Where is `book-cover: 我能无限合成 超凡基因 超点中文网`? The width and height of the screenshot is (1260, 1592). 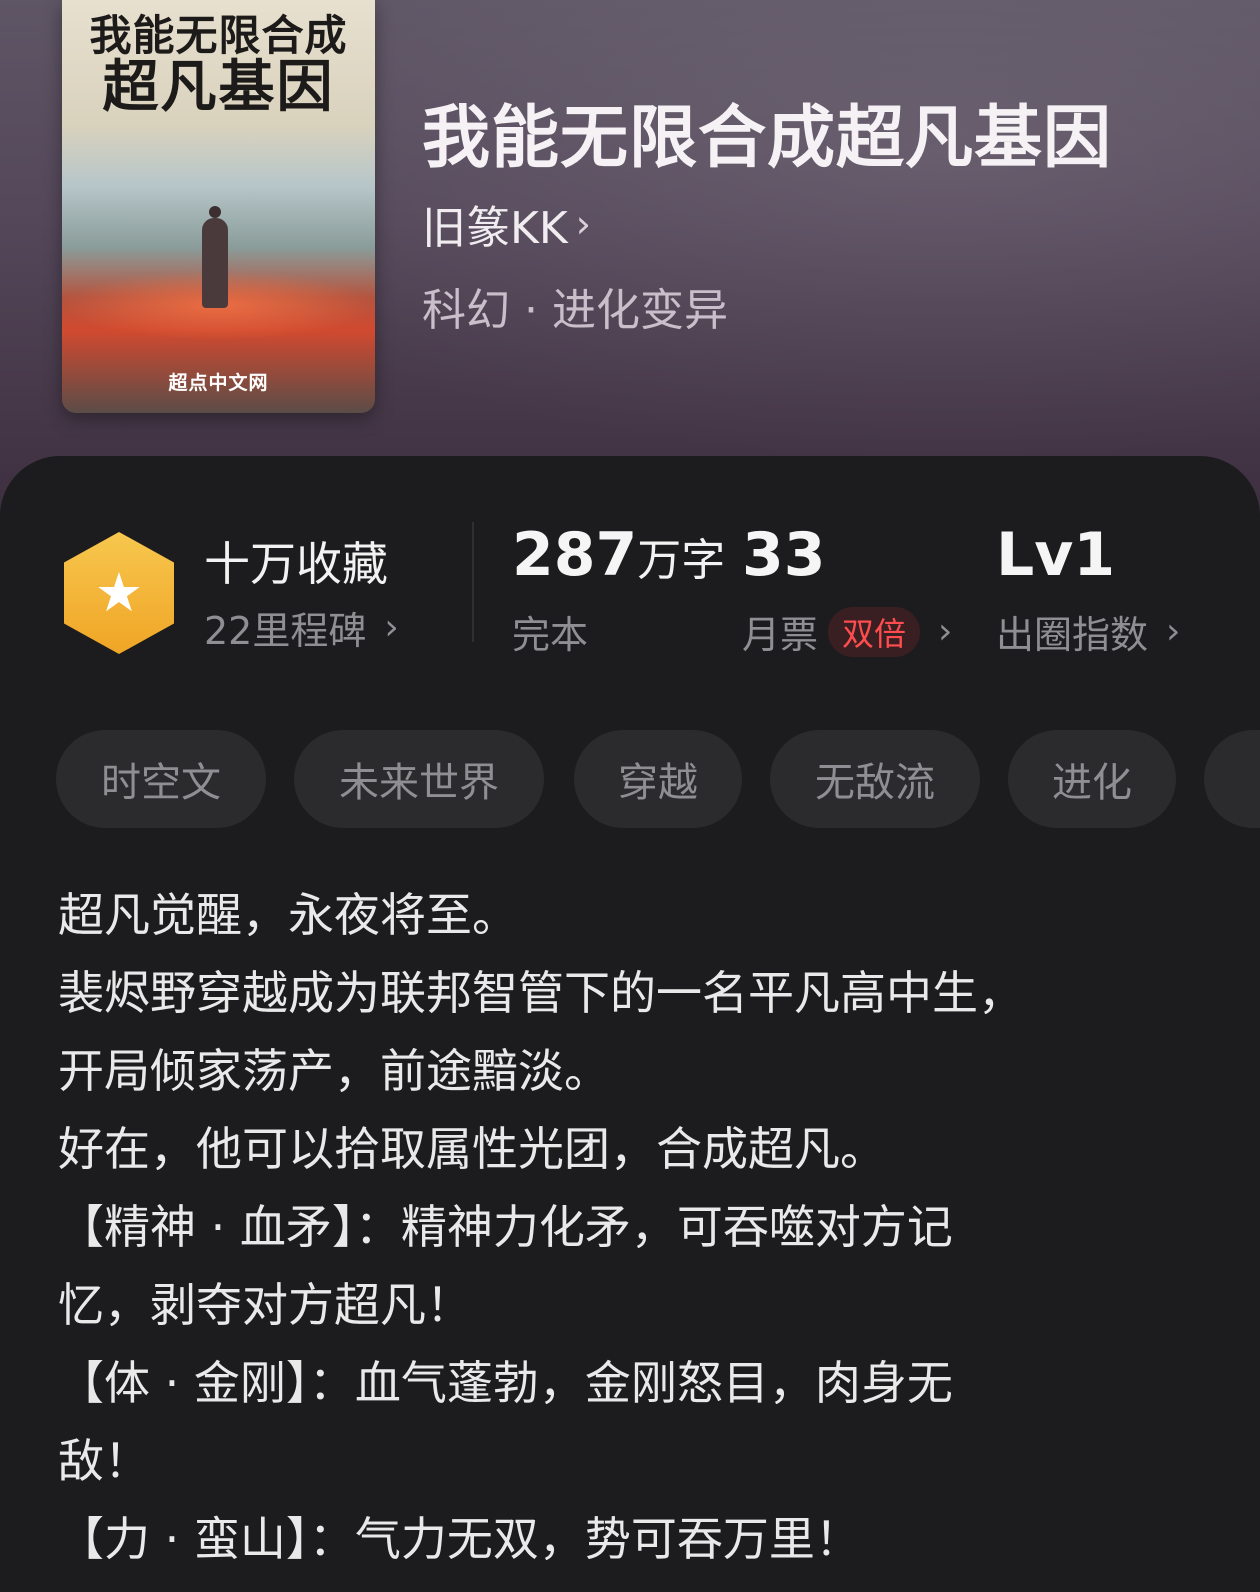
book-cover: 我能无限合成 超凡基因 超点中文网 is located at coordinates (218, 206).